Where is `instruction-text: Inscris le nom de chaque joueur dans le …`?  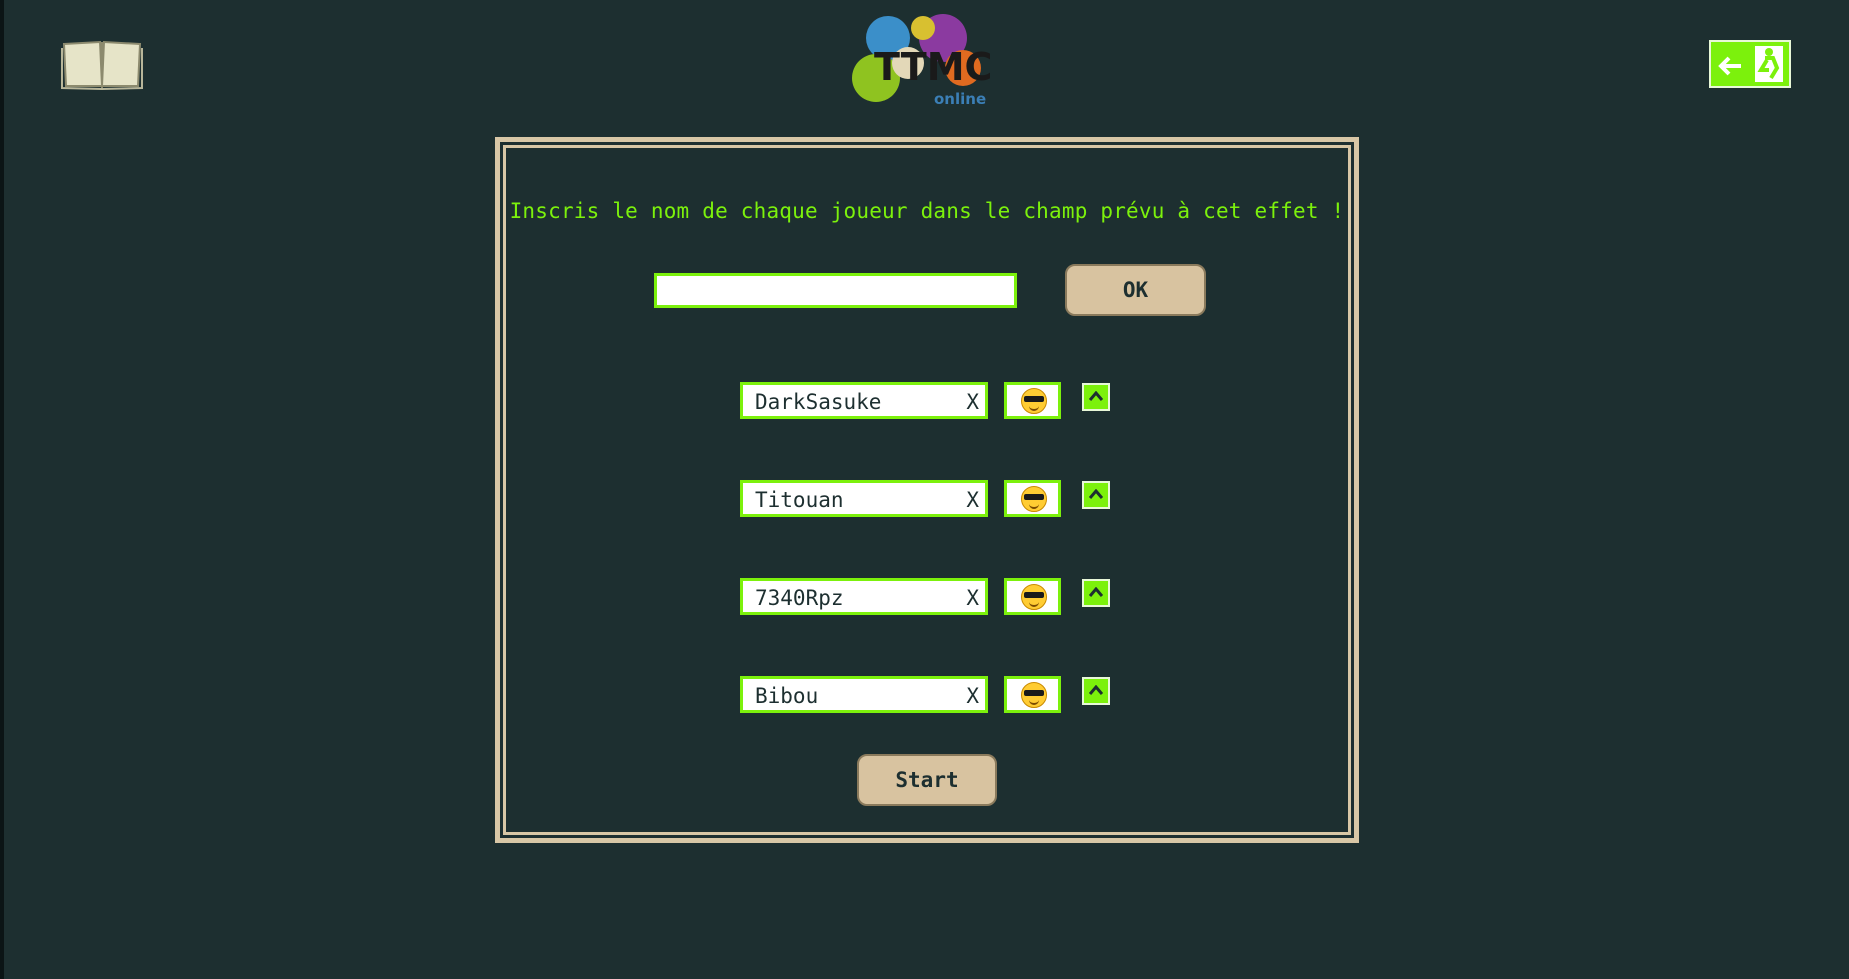
instruction-text: Inscris le nom de chaque joueur dans le … is located at coordinates (927, 211).